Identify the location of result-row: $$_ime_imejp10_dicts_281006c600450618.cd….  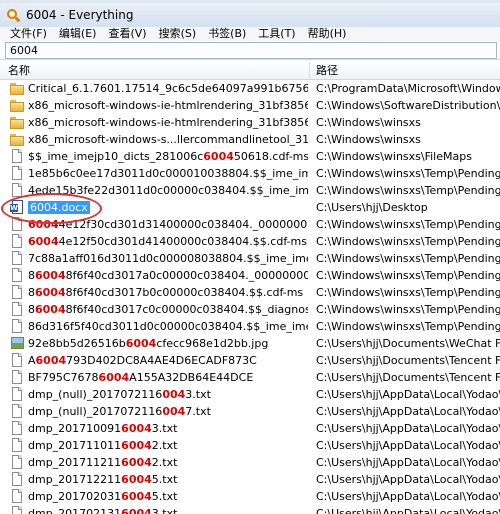
(250, 156).